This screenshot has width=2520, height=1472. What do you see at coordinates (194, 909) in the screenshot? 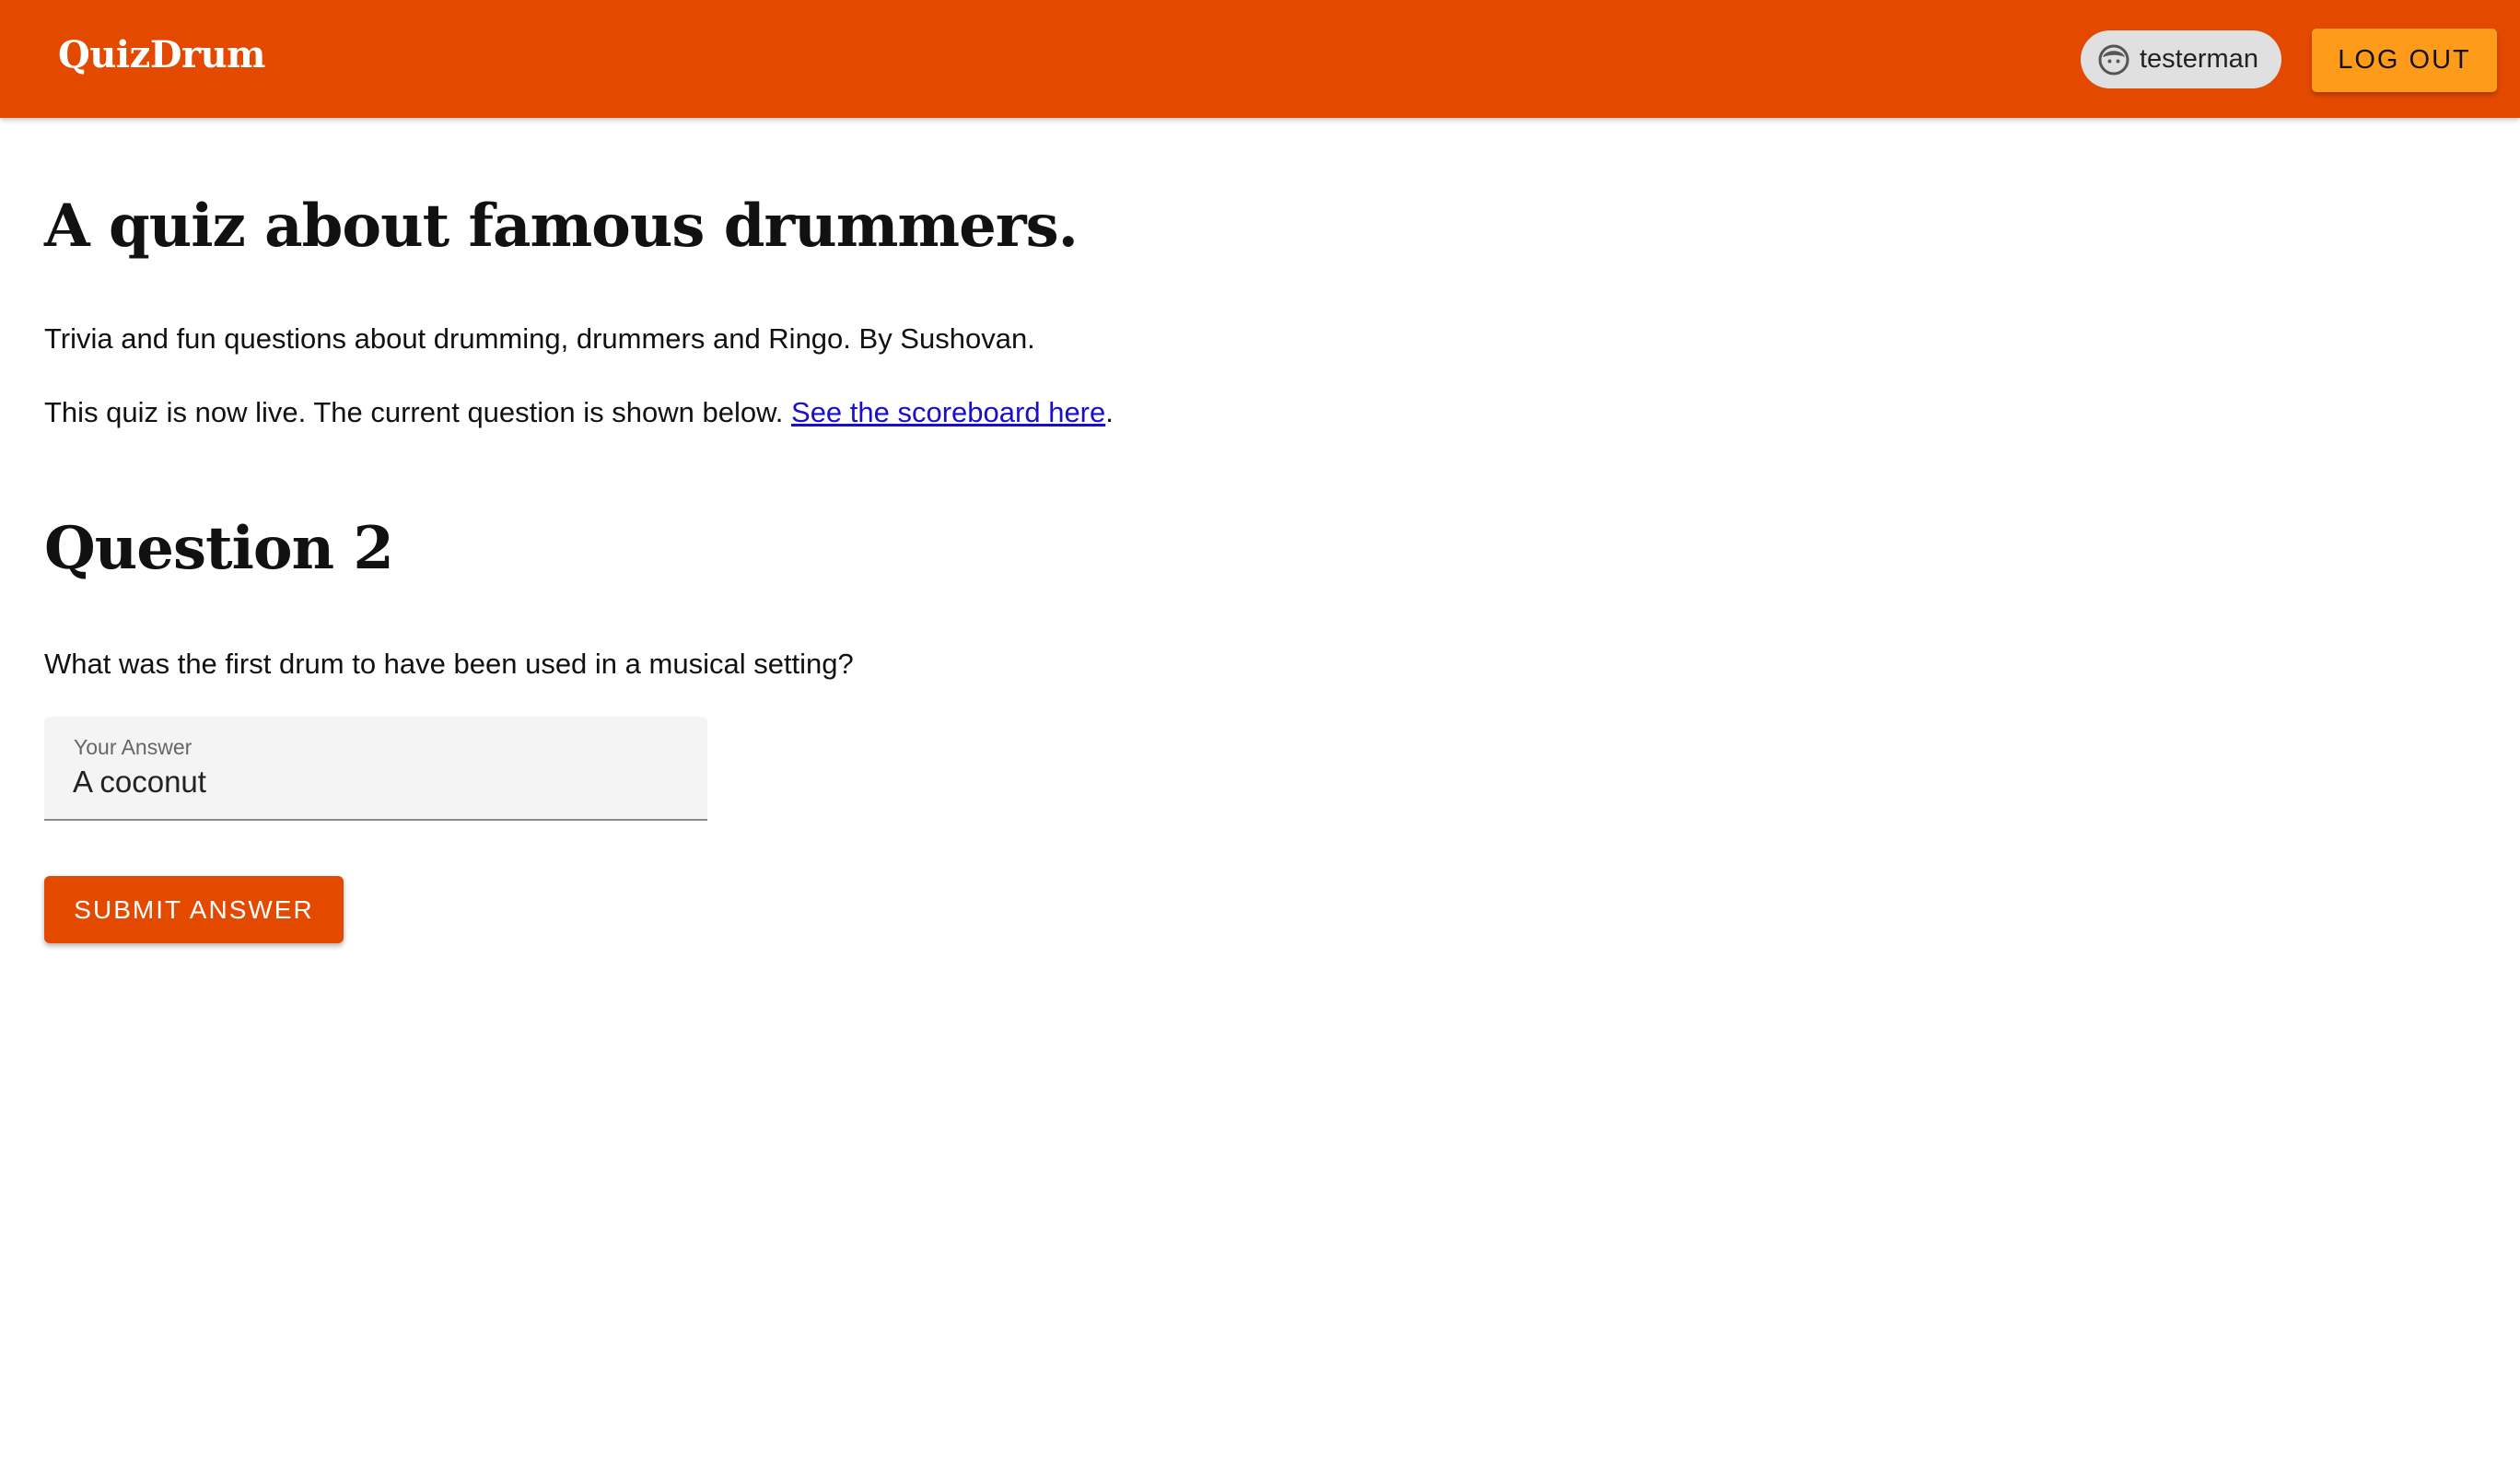
I see `submit-answer-button: Submit Answer` at bounding box center [194, 909].